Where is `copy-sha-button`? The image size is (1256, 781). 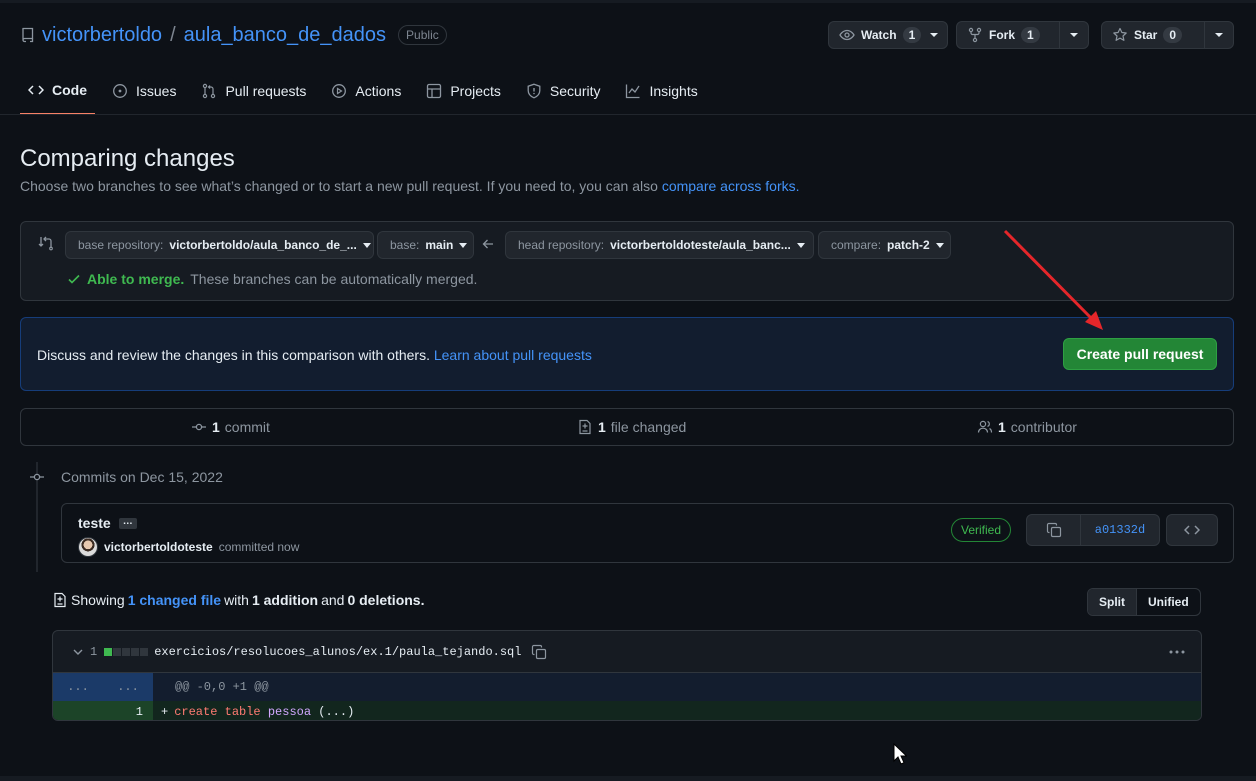
copy-sha-button is located at coordinates (1054, 530).